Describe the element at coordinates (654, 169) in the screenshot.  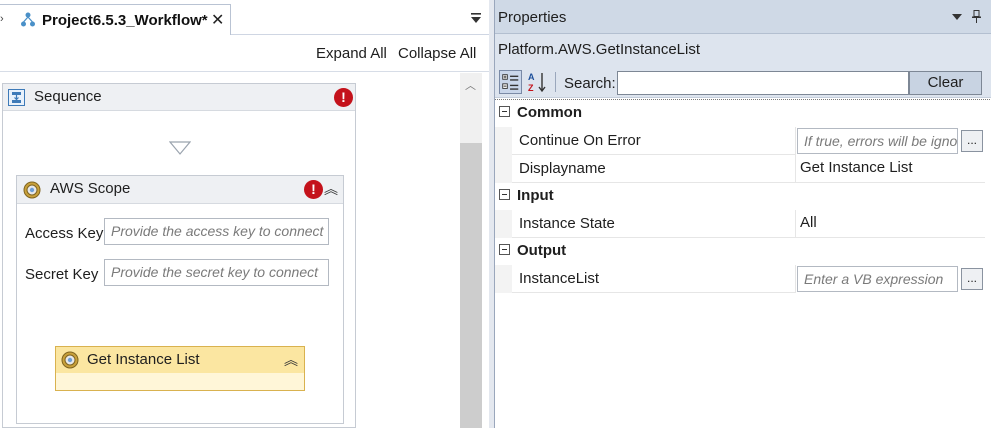
I see `property-name: Displayname` at that location.